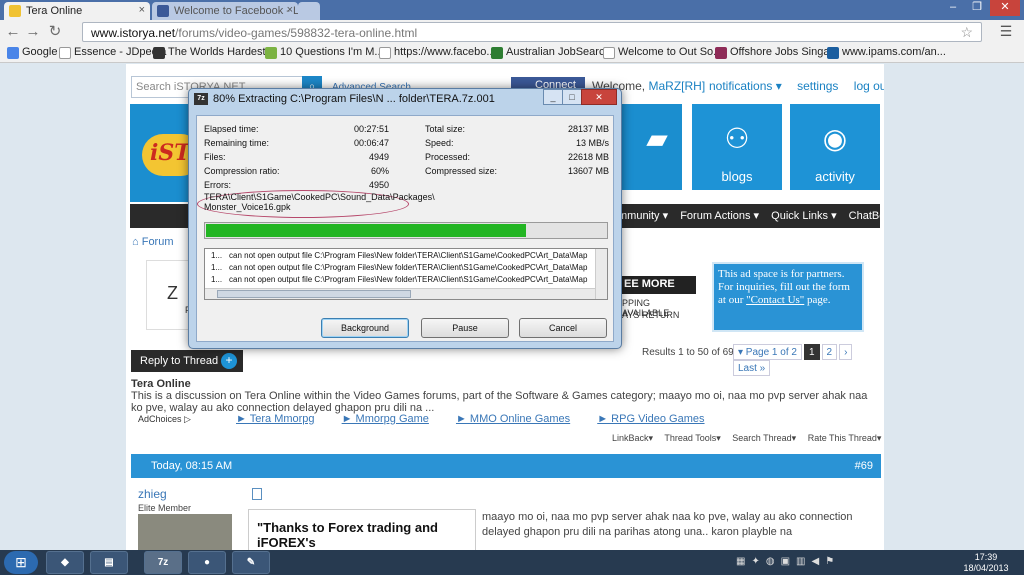  Describe the element at coordinates (719, 216) in the screenshot. I see `nav-forum-actions: Forum Actions ▾` at that location.